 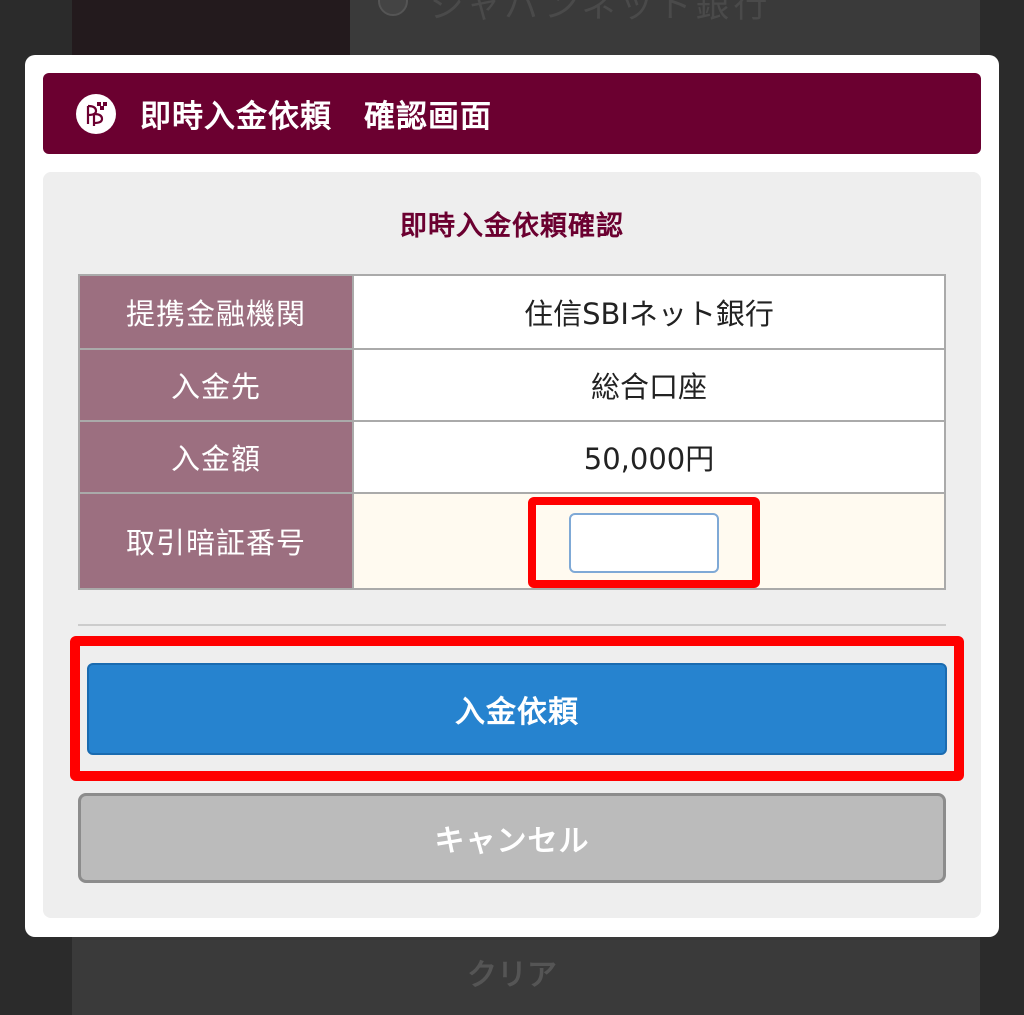 I want to click on background-panel, so click(x=211, y=30).